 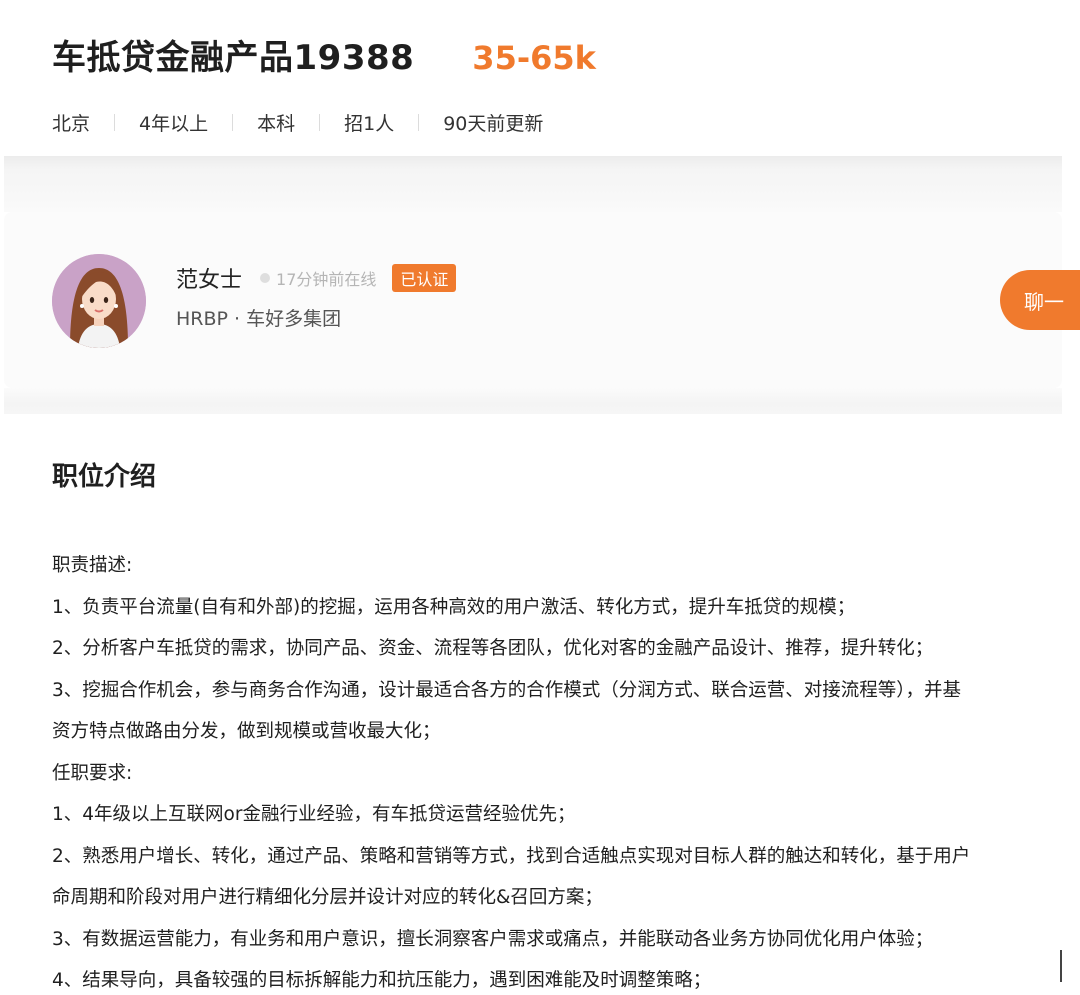 I want to click on title-row: 车抵贷金融产品19388 35-65k, so click(x=552, y=54).